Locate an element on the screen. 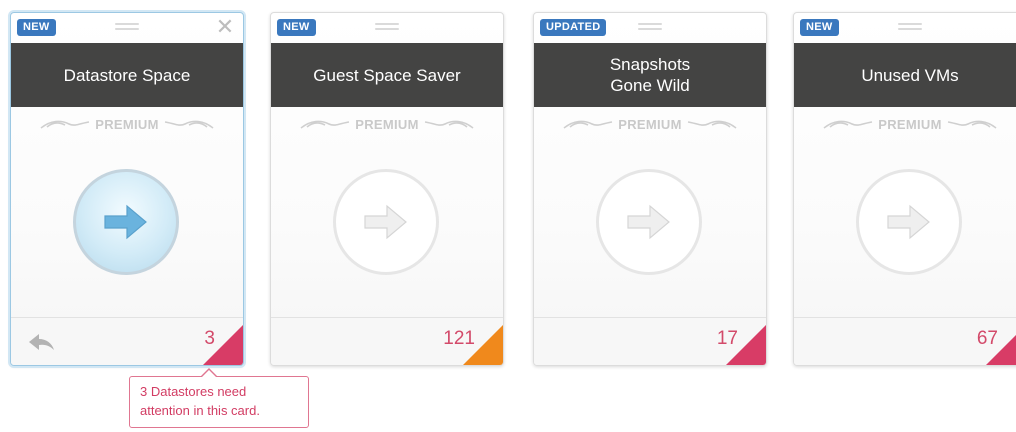 This screenshot has height=432, width=1016. card-footer: 17 is located at coordinates (650, 341).